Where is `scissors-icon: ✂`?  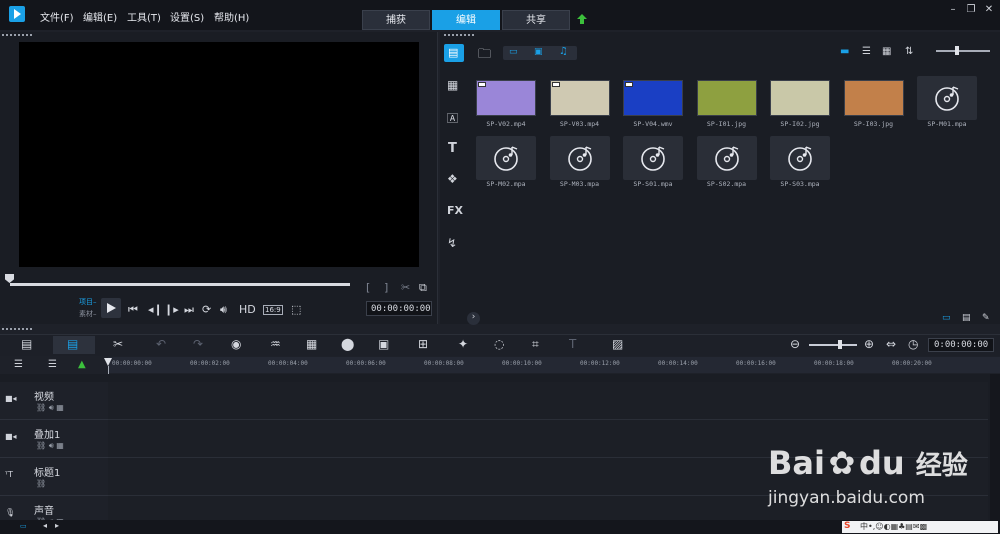 scissors-icon: ✂ is located at coordinates (405, 287).